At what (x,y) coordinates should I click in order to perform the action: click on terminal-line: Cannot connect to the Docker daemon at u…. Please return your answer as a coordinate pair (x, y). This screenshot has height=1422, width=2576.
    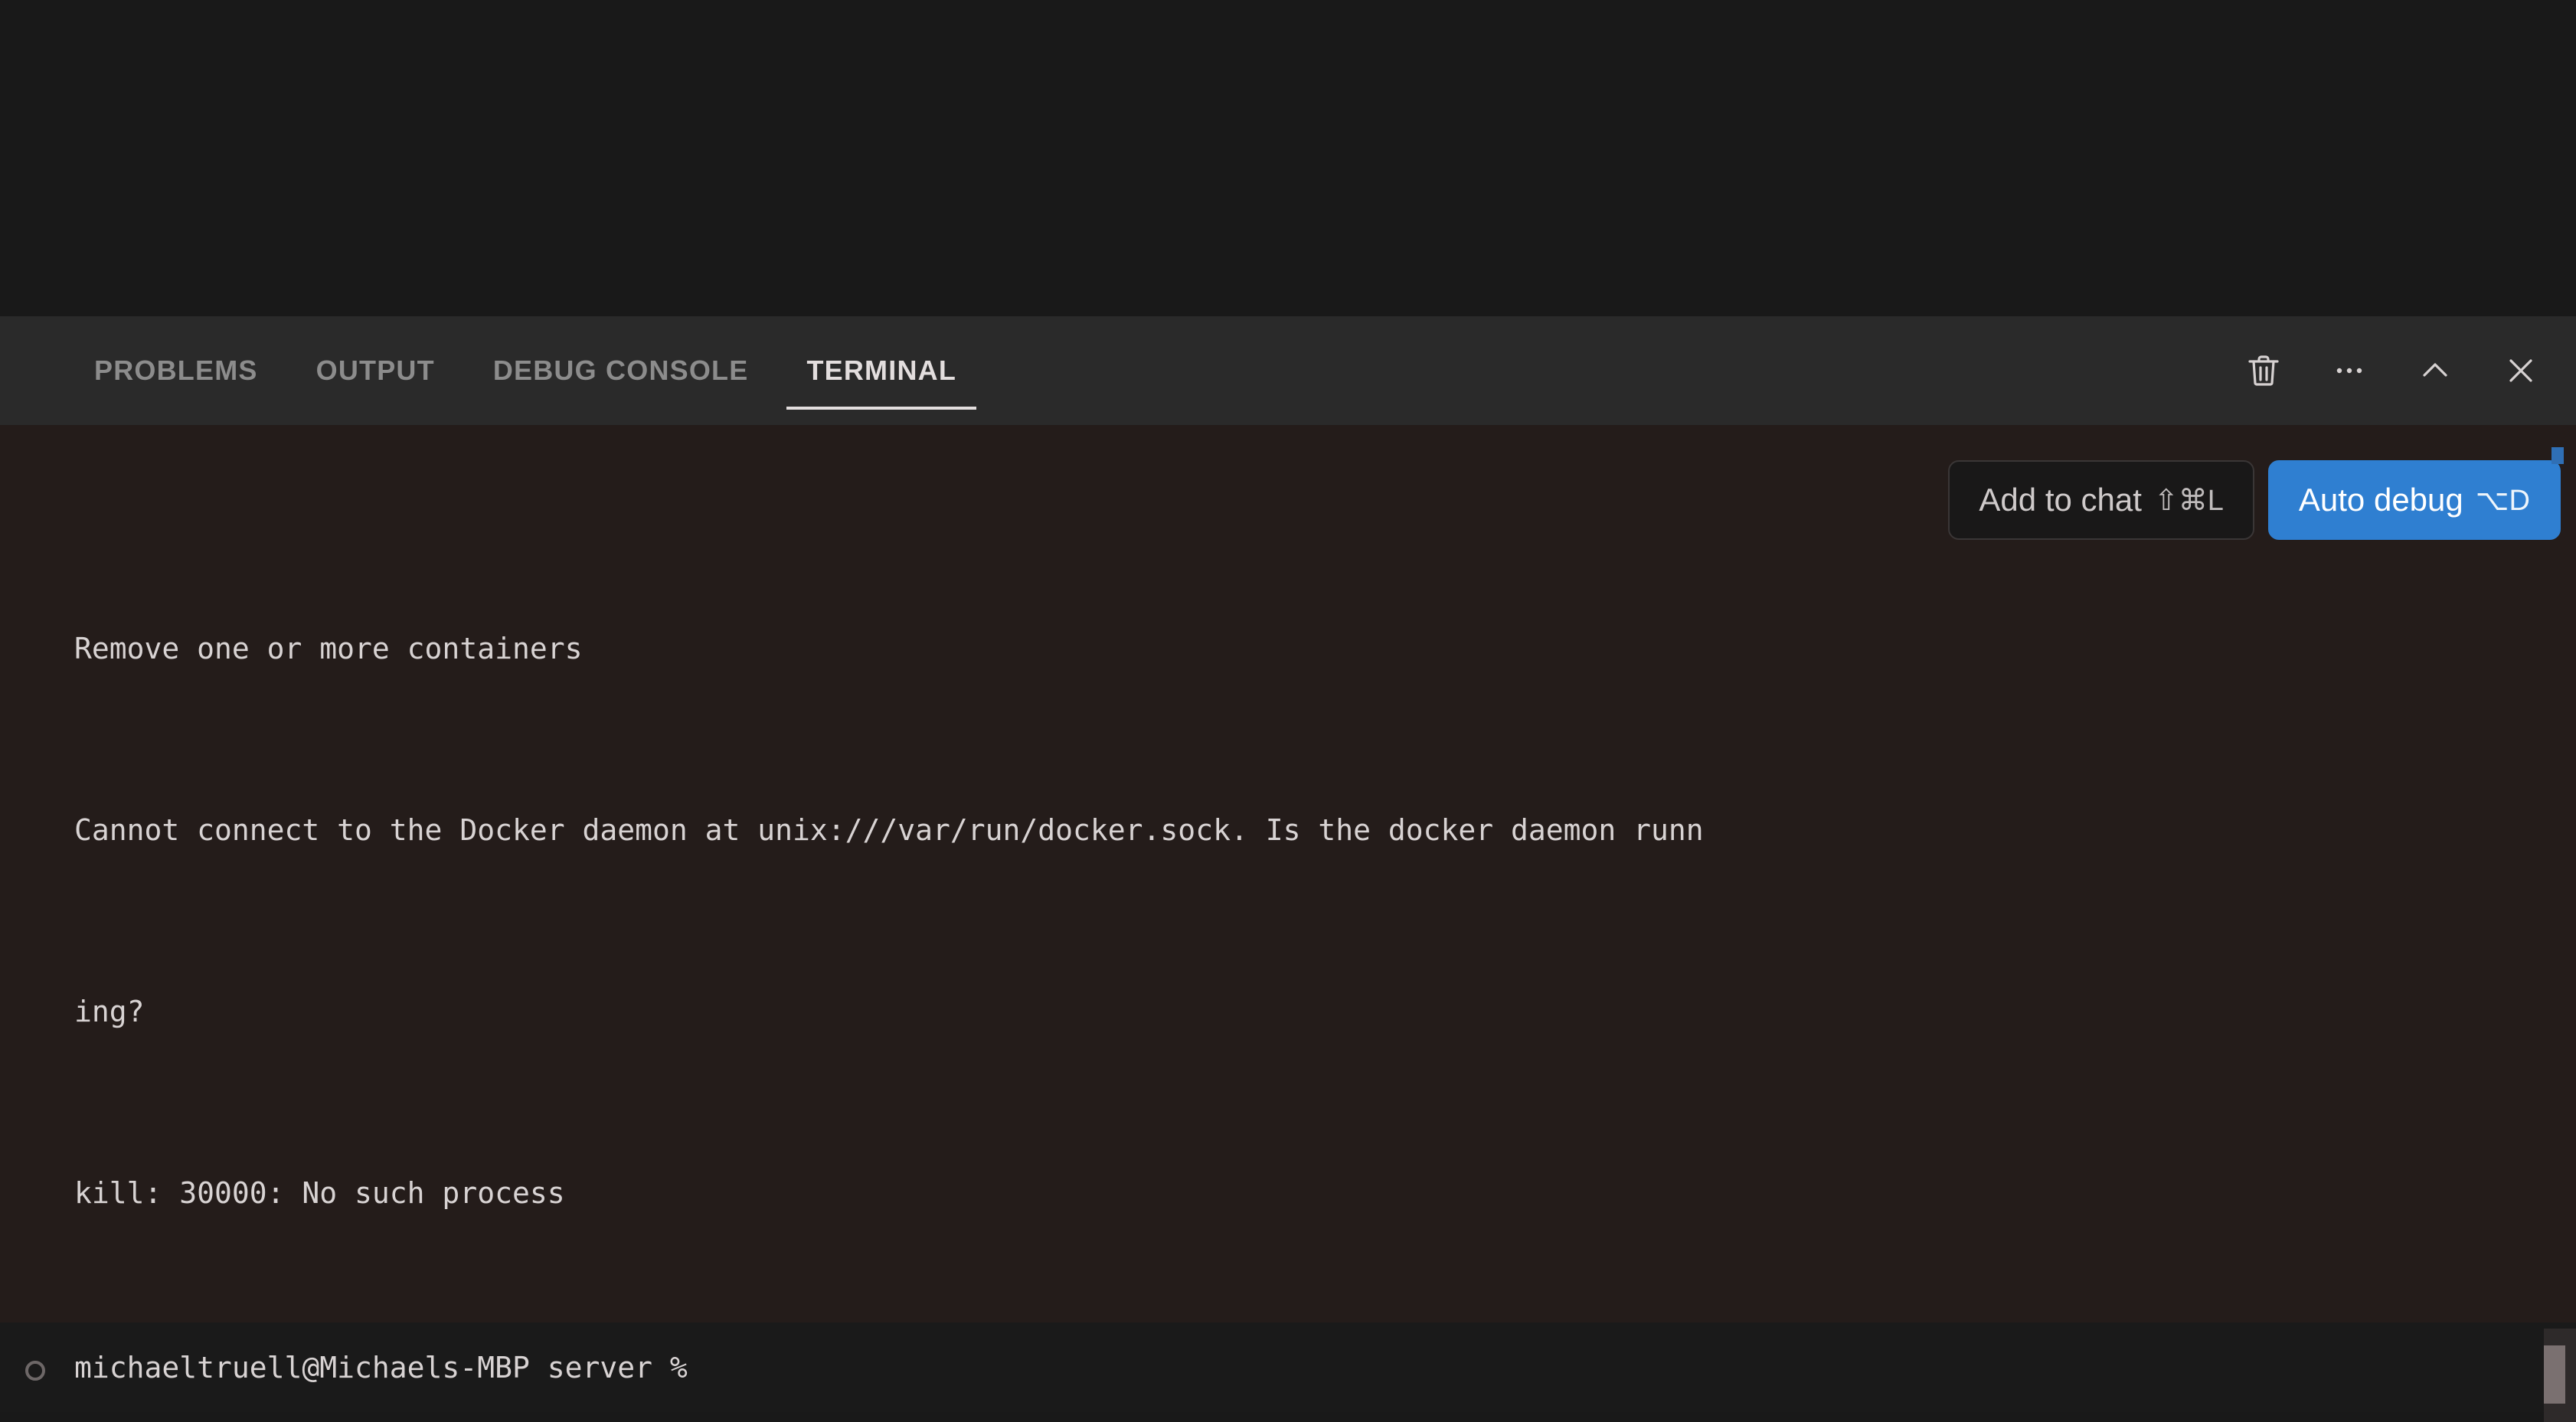
    Looking at the image, I should click on (1322, 830).